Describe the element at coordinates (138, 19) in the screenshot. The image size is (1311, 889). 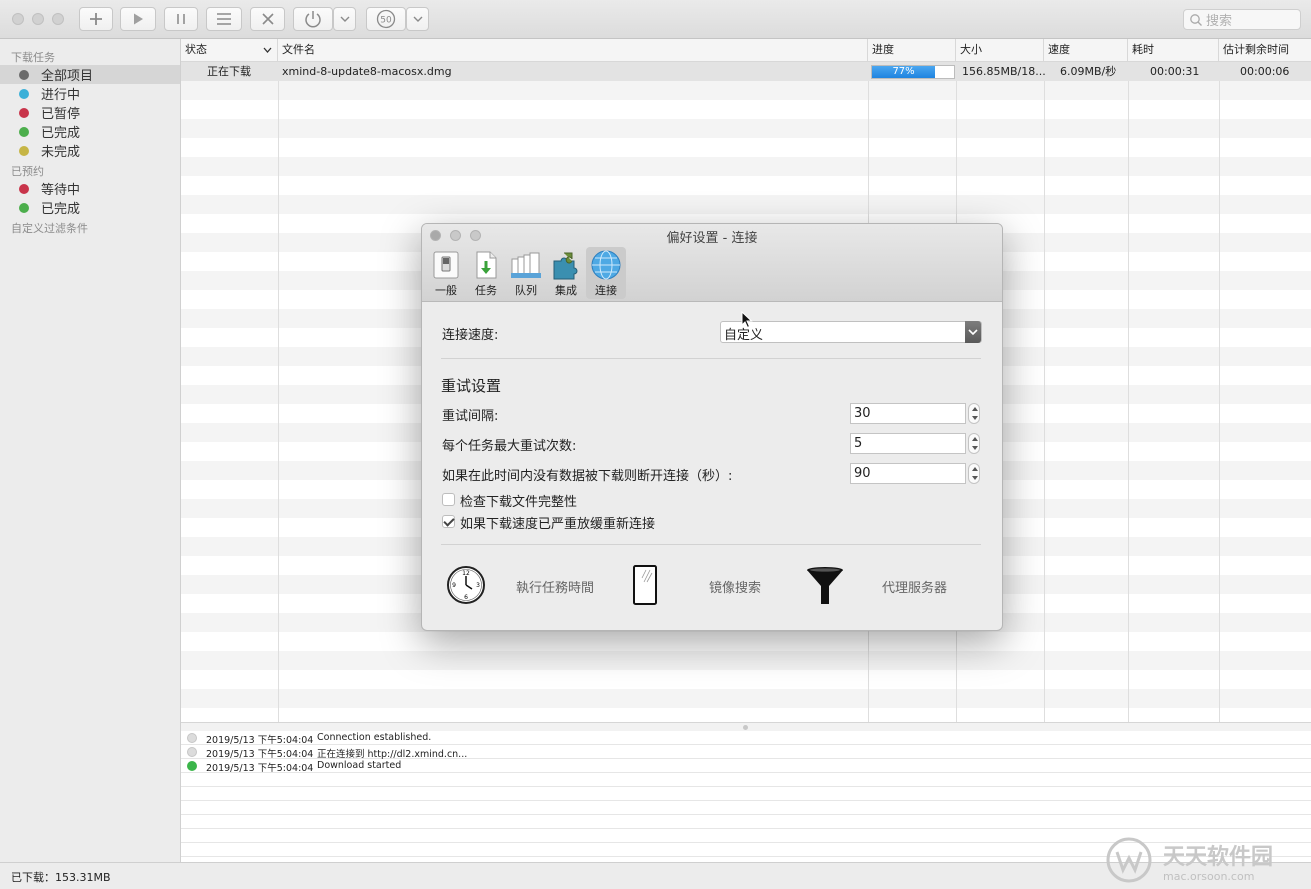
I see `start-button` at that location.